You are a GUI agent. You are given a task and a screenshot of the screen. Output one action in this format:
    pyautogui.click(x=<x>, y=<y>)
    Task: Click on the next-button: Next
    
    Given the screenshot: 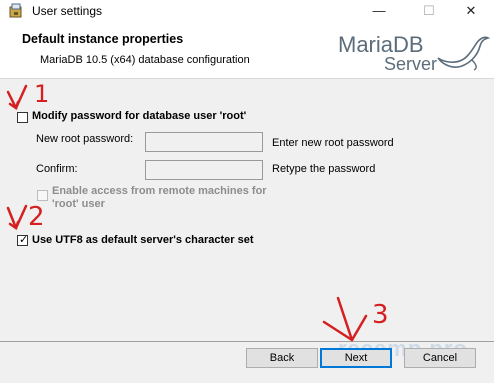 What is the action you would take?
    pyautogui.click(x=356, y=358)
    